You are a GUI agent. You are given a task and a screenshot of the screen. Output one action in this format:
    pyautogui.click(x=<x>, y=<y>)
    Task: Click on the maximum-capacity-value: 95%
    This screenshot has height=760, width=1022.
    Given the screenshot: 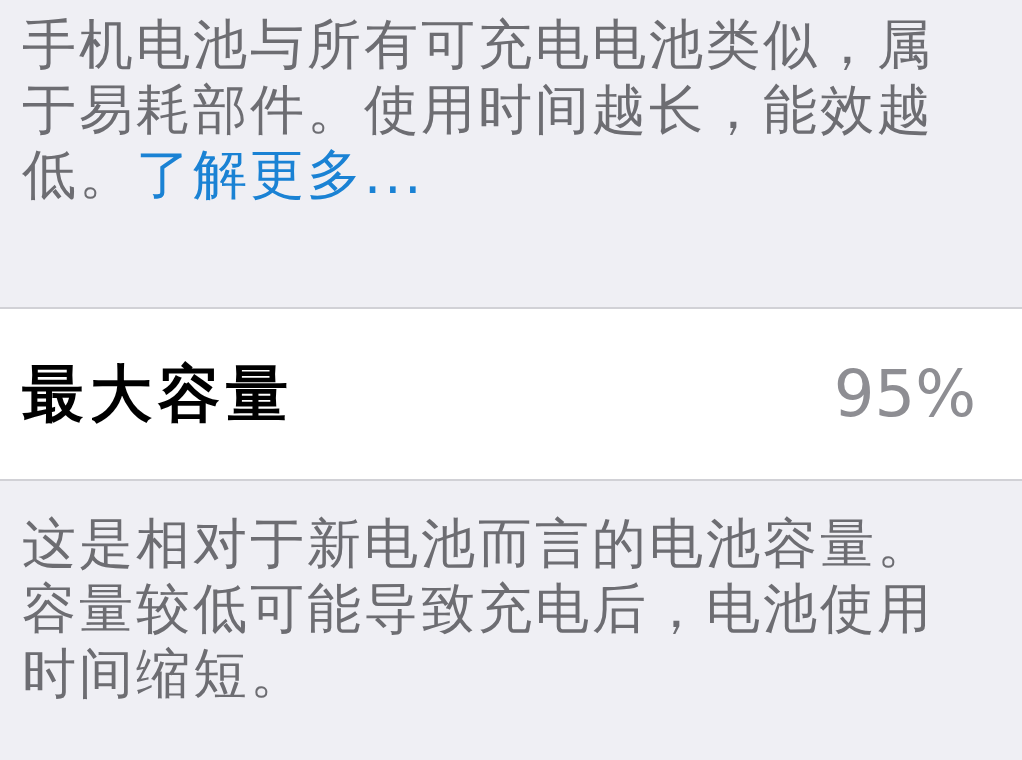 What is the action you would take?
    pyautogui.click(x=904, y=394)
    